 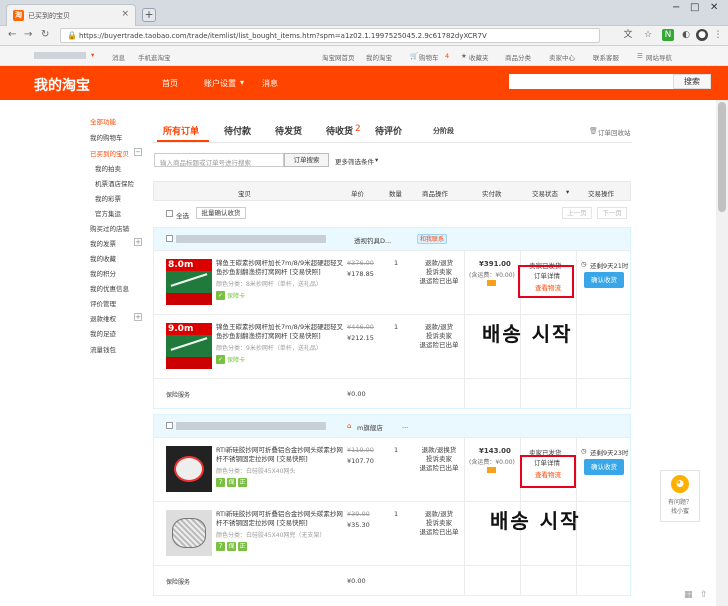 What do you see at coordinates (545, 193) in the screenshot?
I see `col-status: 交易状态` at bounding box center [545, 193].